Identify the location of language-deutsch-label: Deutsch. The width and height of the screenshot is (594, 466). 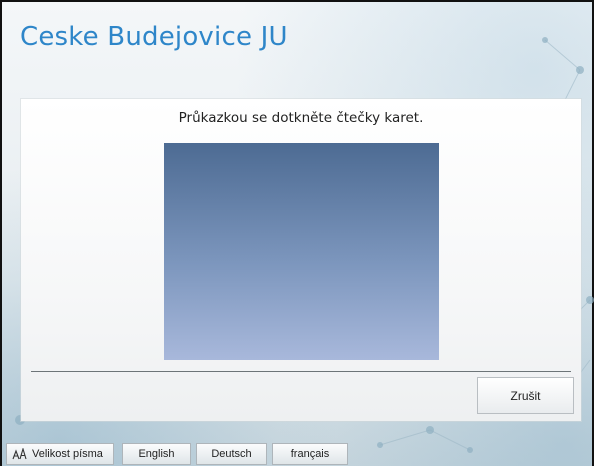
(231, 454).